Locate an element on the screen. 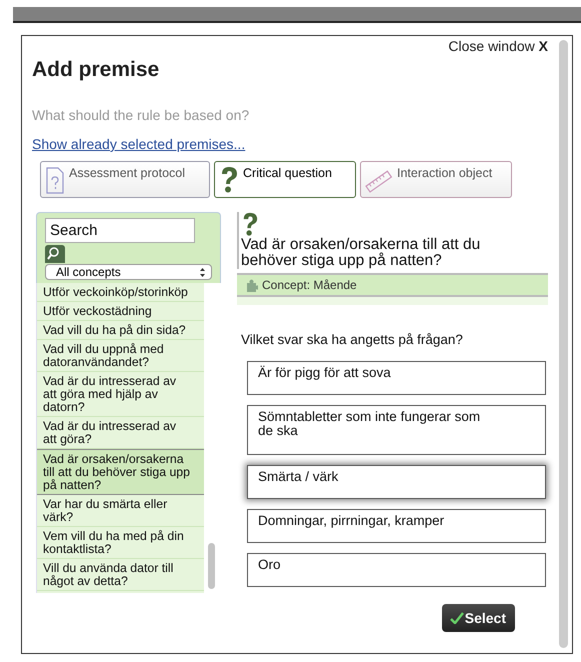 The image size is (581, 662). select-button: Select is located at coordinates (478, 618).